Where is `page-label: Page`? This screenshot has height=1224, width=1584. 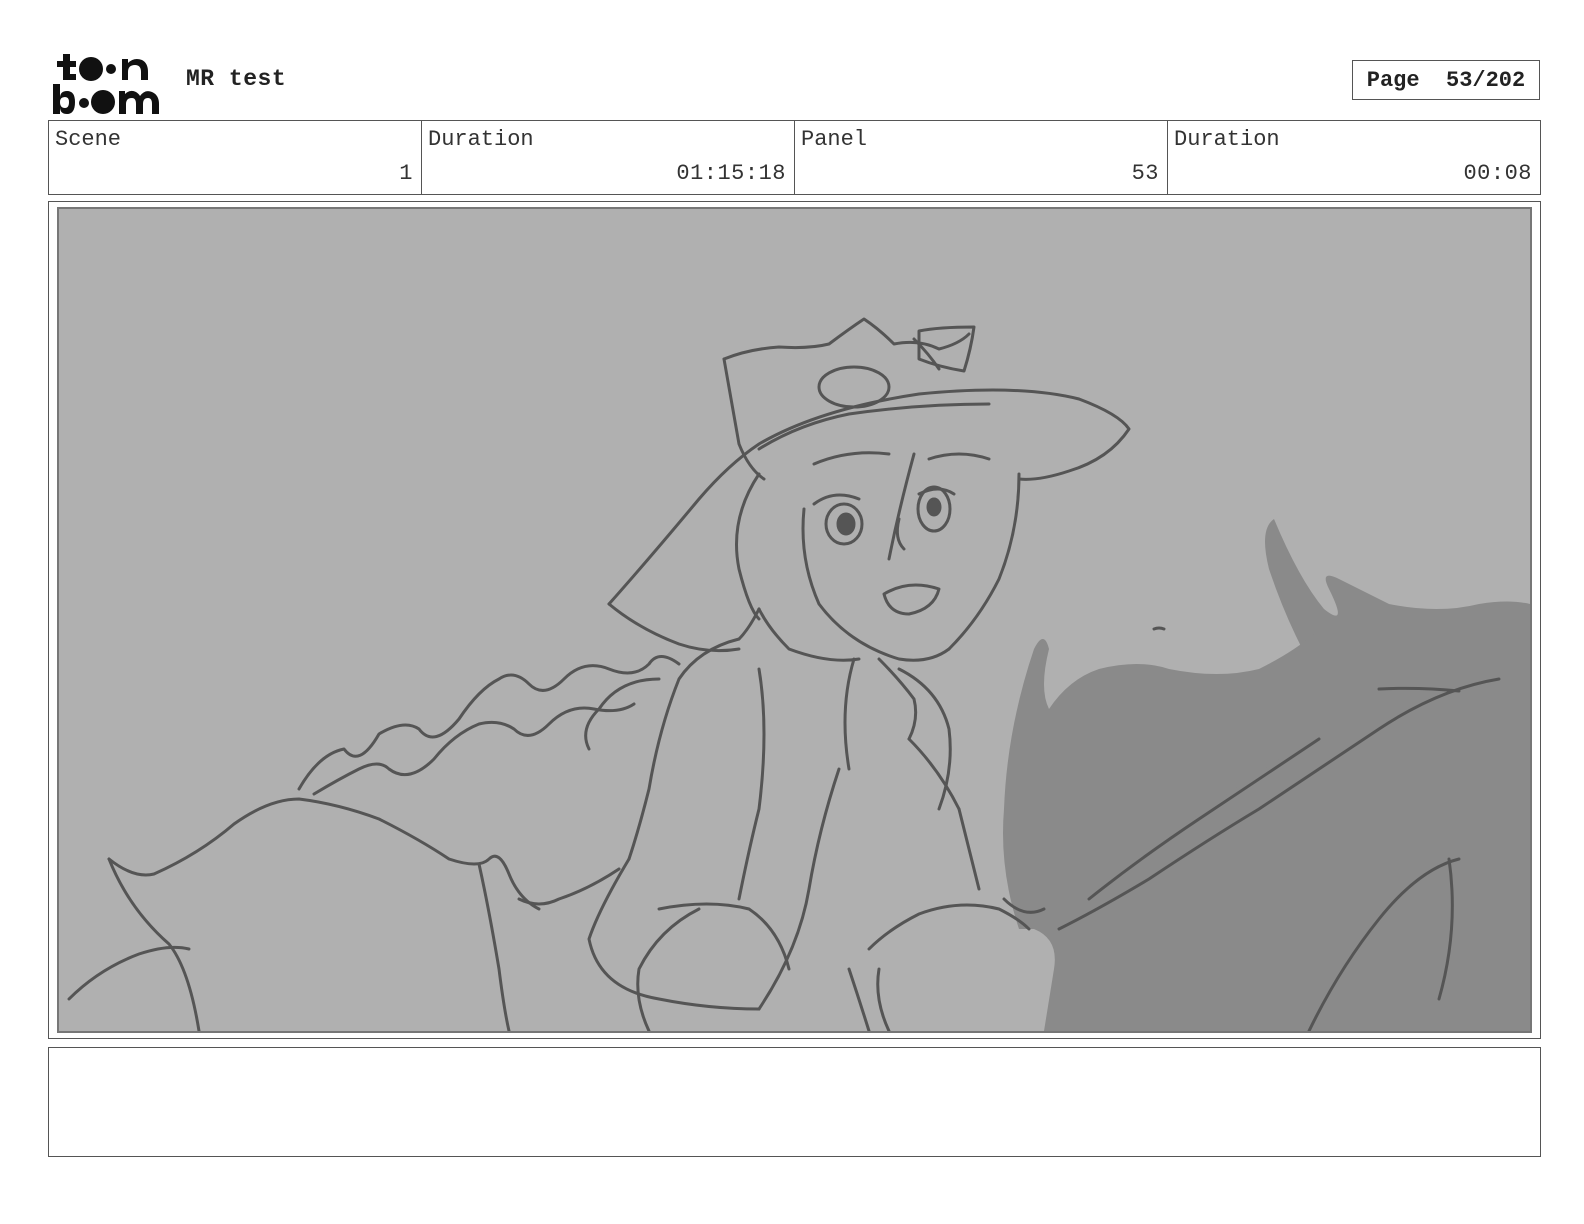
page-label: Page is located at coordinates (1393, 80).